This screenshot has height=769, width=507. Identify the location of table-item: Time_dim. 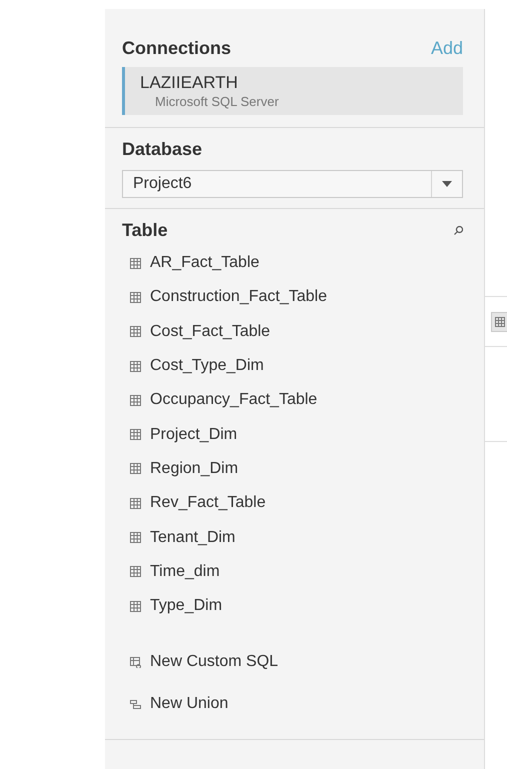
(185, 571).